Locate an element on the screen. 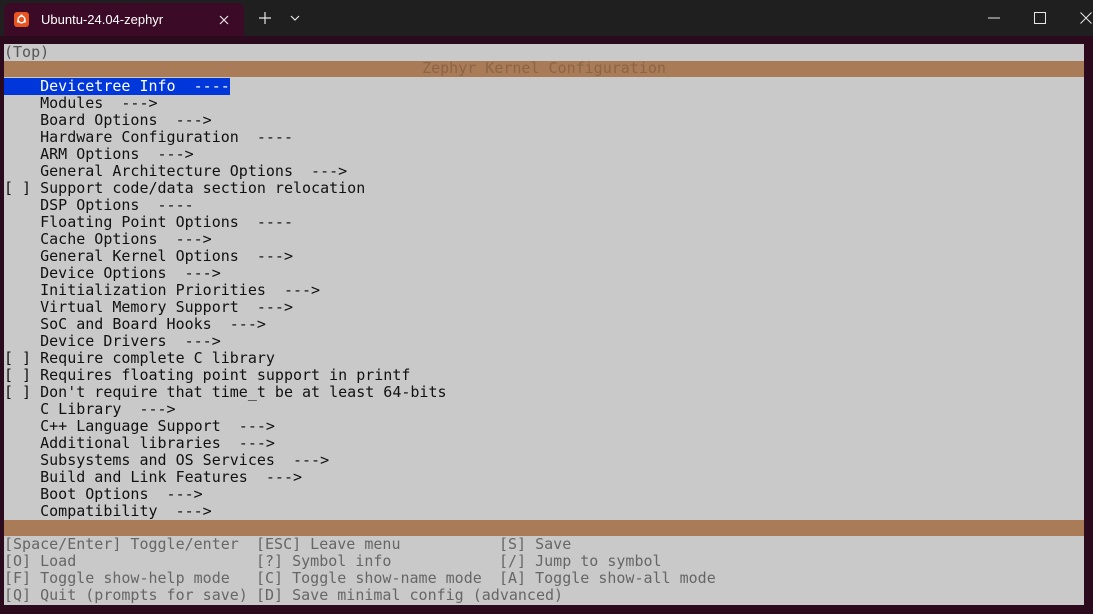 The height and width of the screenshot is (614, 1093). menu-item: DSP Options ---- is located at coordinates (99, 205).